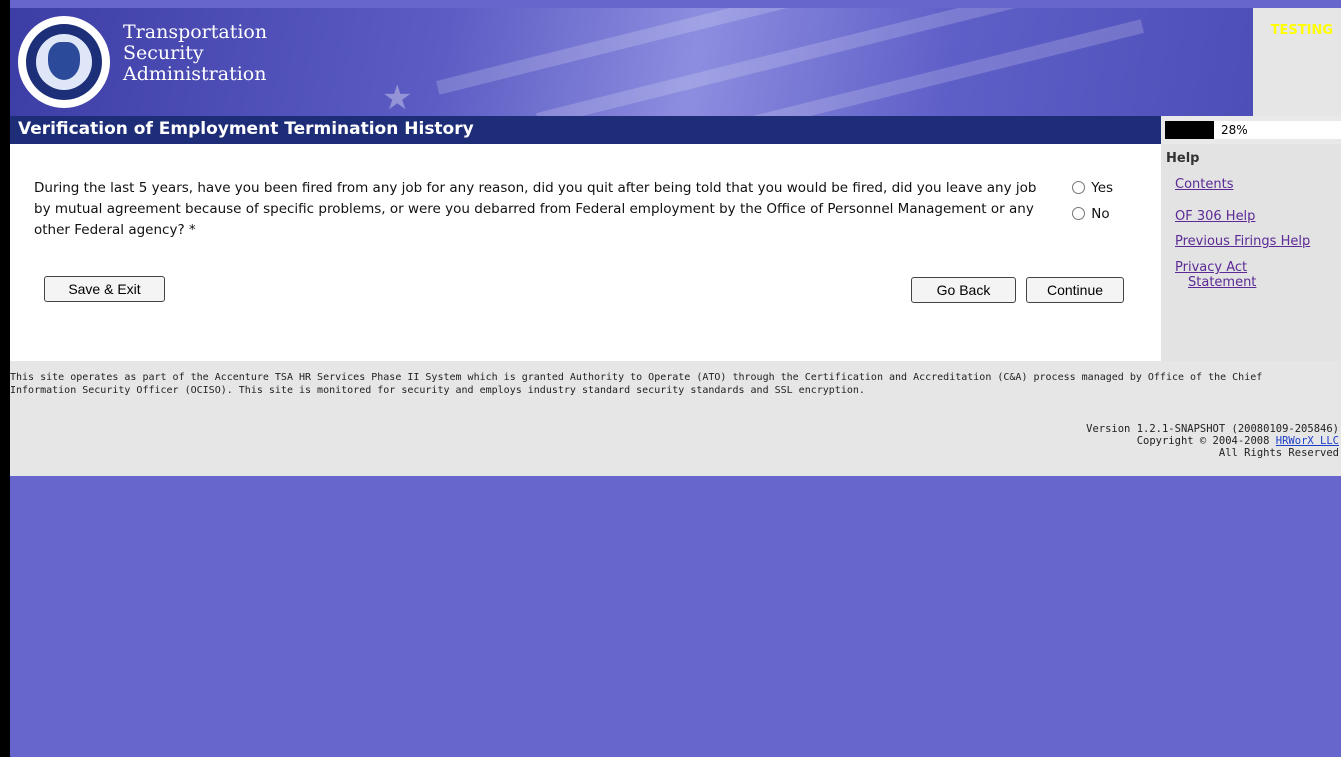  I want to click on agency-banner: ★ Transportation Security Administration, so click(631, 62).